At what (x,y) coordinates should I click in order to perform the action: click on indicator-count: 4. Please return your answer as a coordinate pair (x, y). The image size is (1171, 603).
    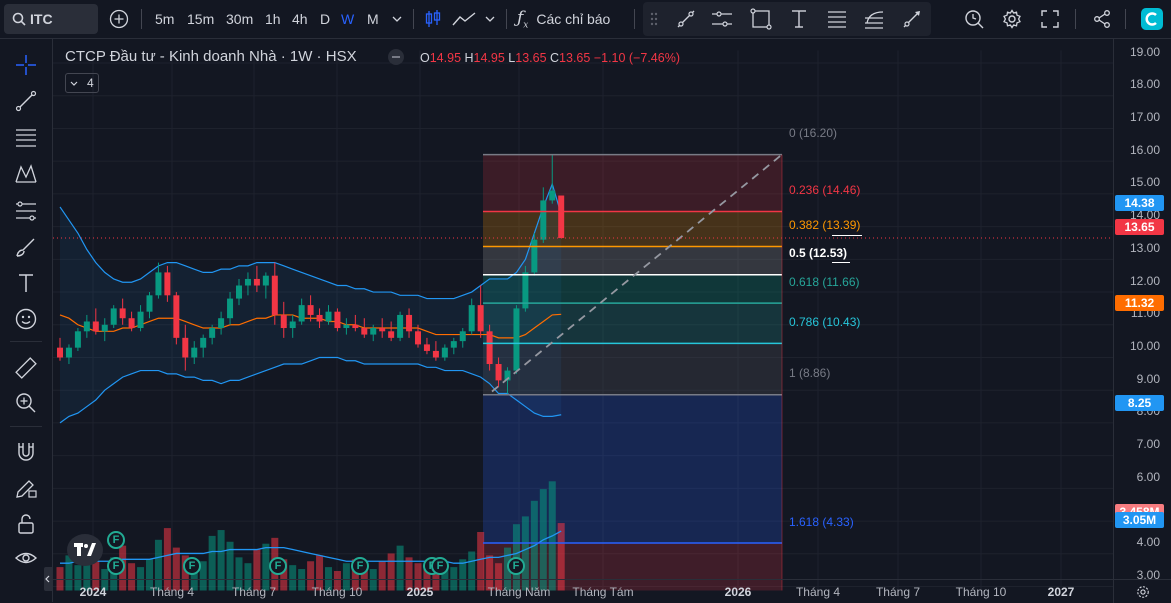
    Looking at the image, I should click on (90, 83).